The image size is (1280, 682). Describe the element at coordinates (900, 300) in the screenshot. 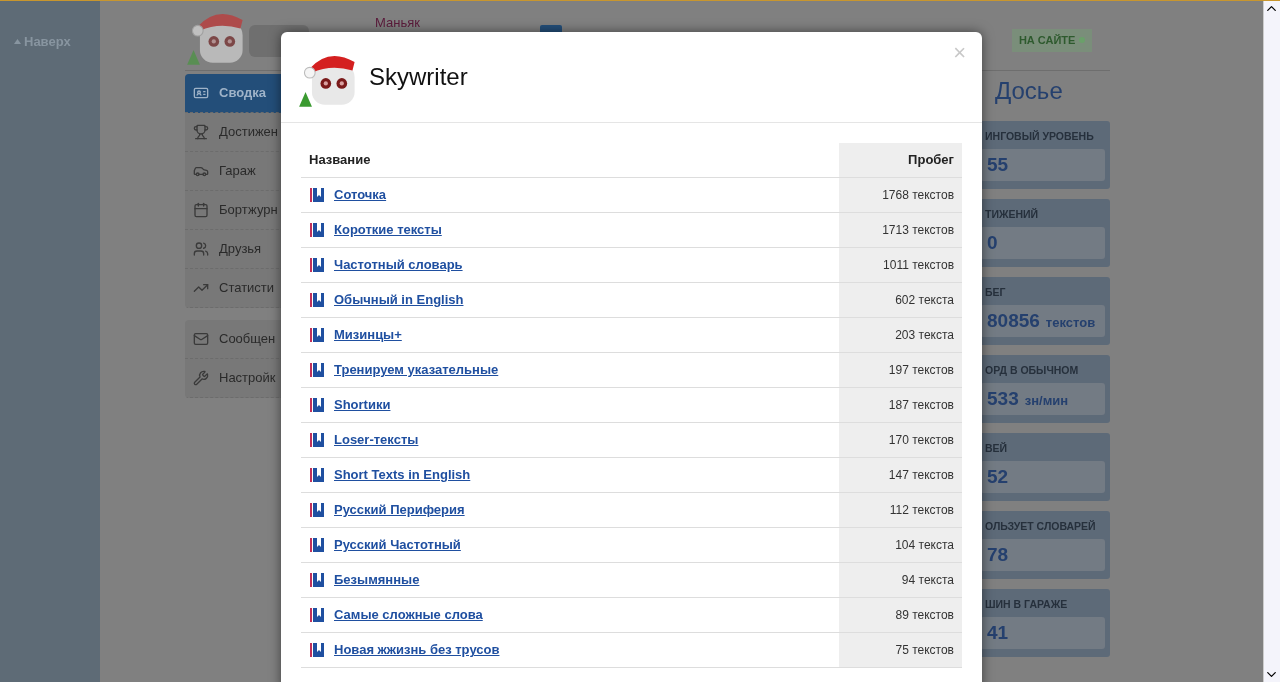

I see `table-cell: 602 текста` at that location.